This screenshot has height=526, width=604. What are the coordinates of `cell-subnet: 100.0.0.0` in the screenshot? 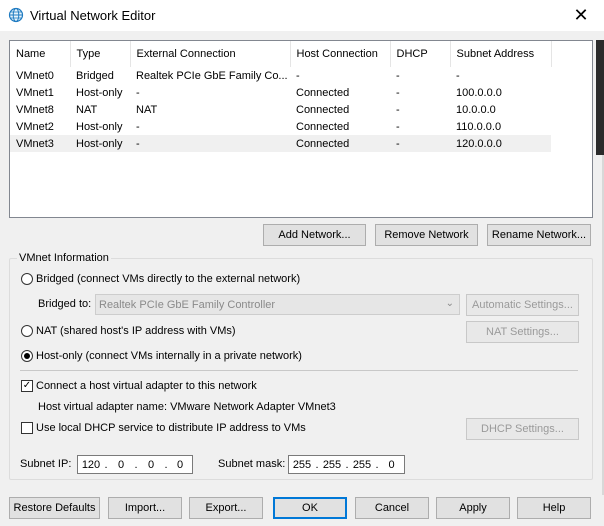 It's located at (479, 92).